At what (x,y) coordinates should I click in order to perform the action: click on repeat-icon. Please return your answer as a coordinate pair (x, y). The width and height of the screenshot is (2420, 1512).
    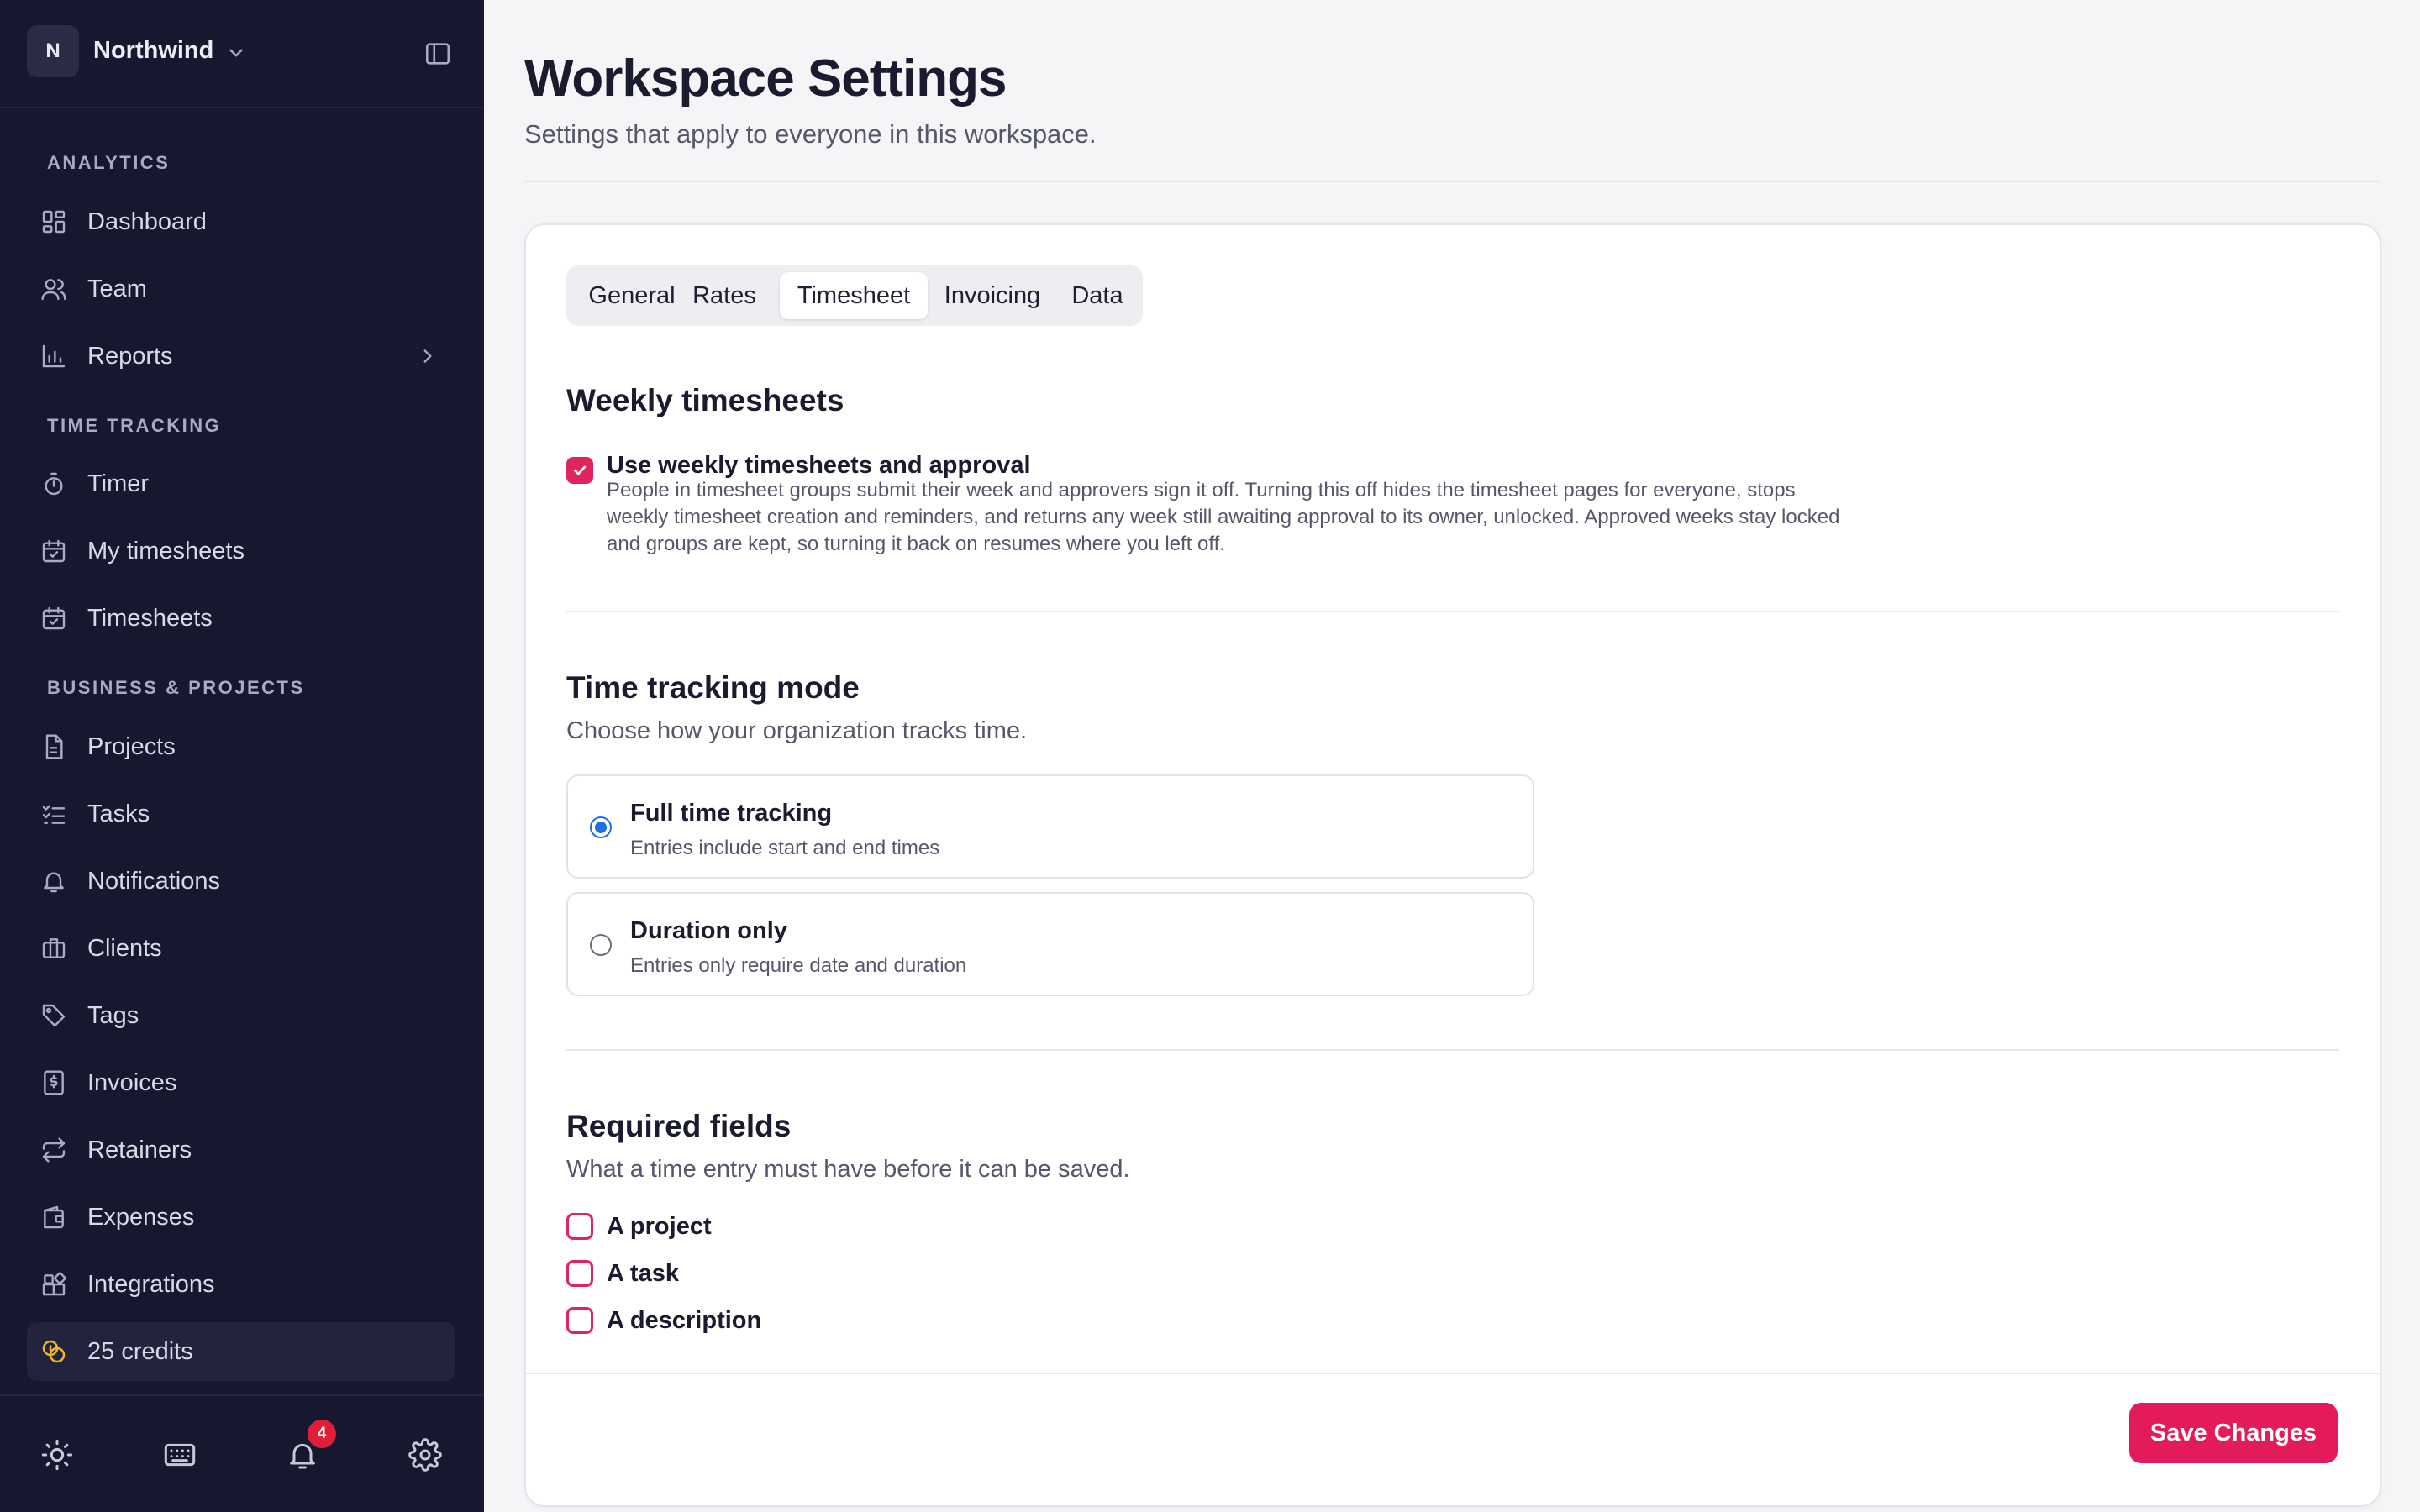
    Looking at the image, I should click on (54, 1150).